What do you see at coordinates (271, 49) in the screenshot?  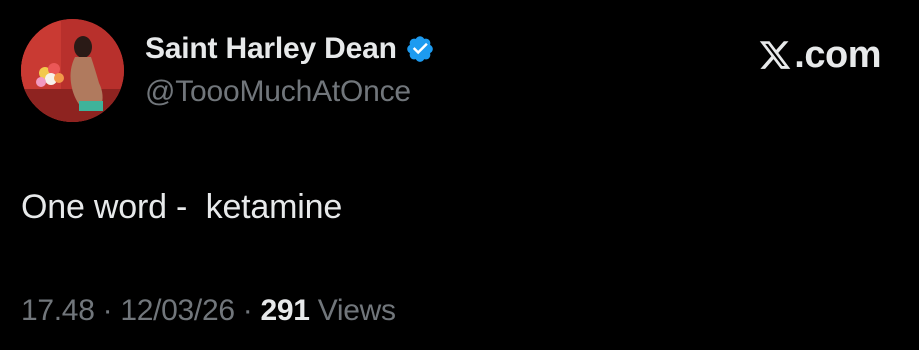 I see `display-name: Saint Harley Dean` at bounding box center [271, 49].